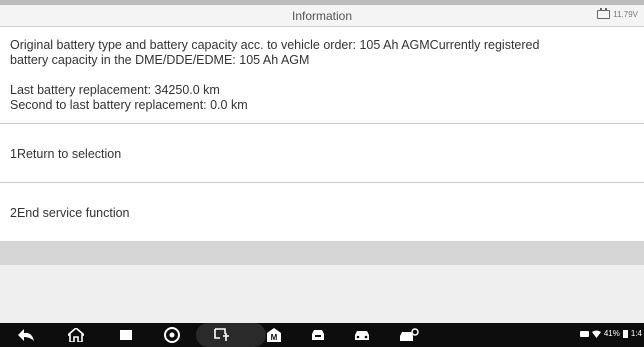 The height and width of the screenshot is (347, 644). What do you see at coordinates (636, 333) in the screenshot?
I see `clock-time: 1:4` at bounding box center [636, 333].